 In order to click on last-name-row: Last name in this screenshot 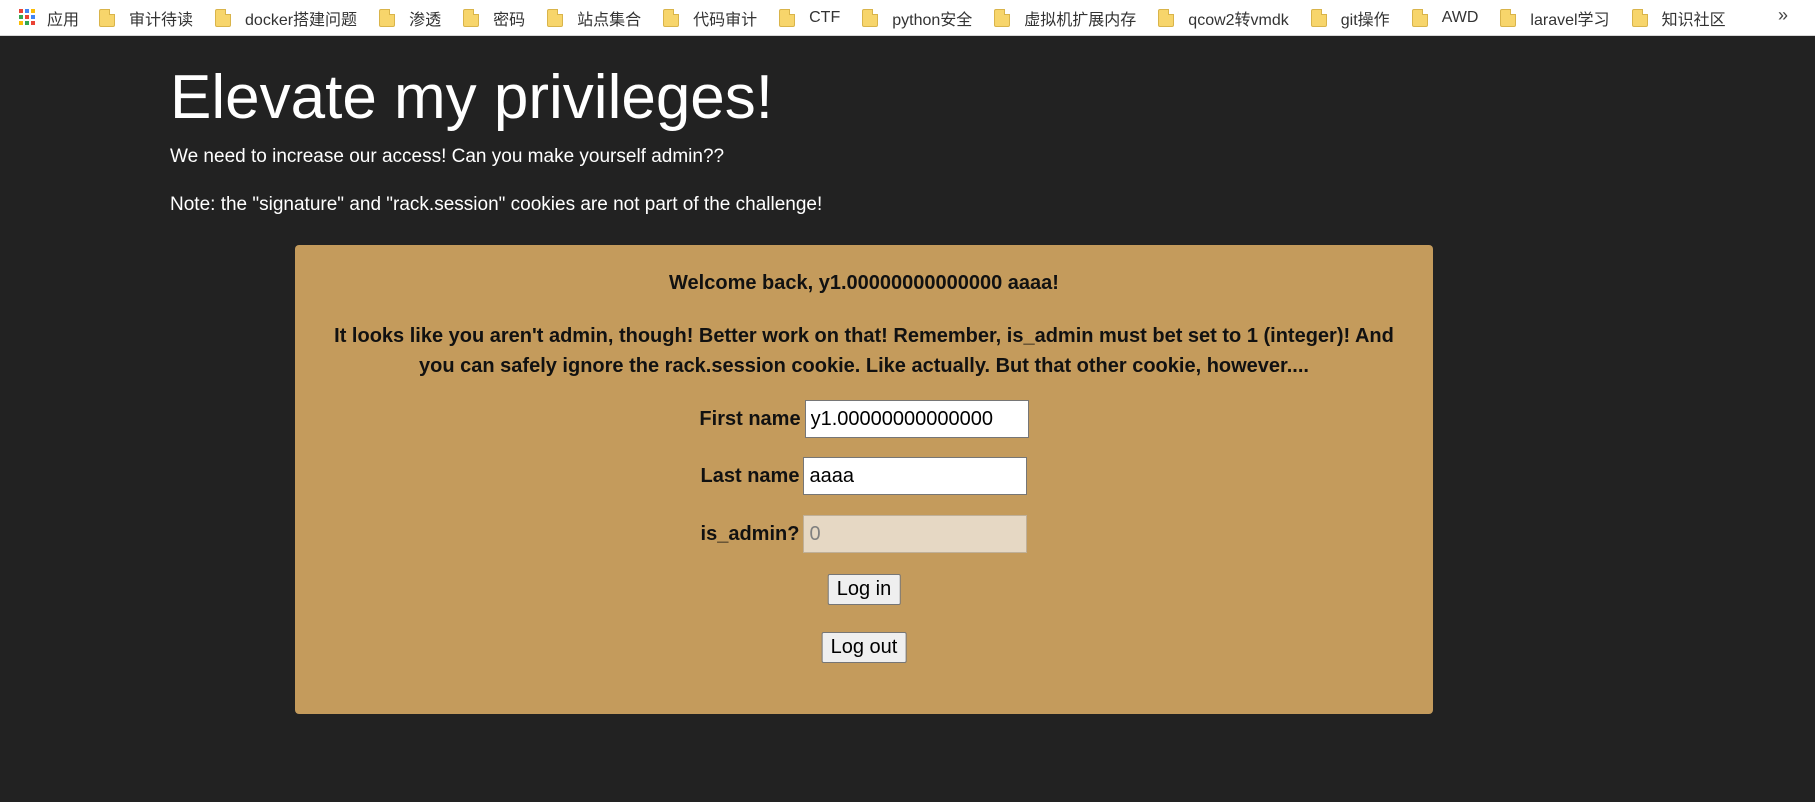, I will do `click(864, 476)`.